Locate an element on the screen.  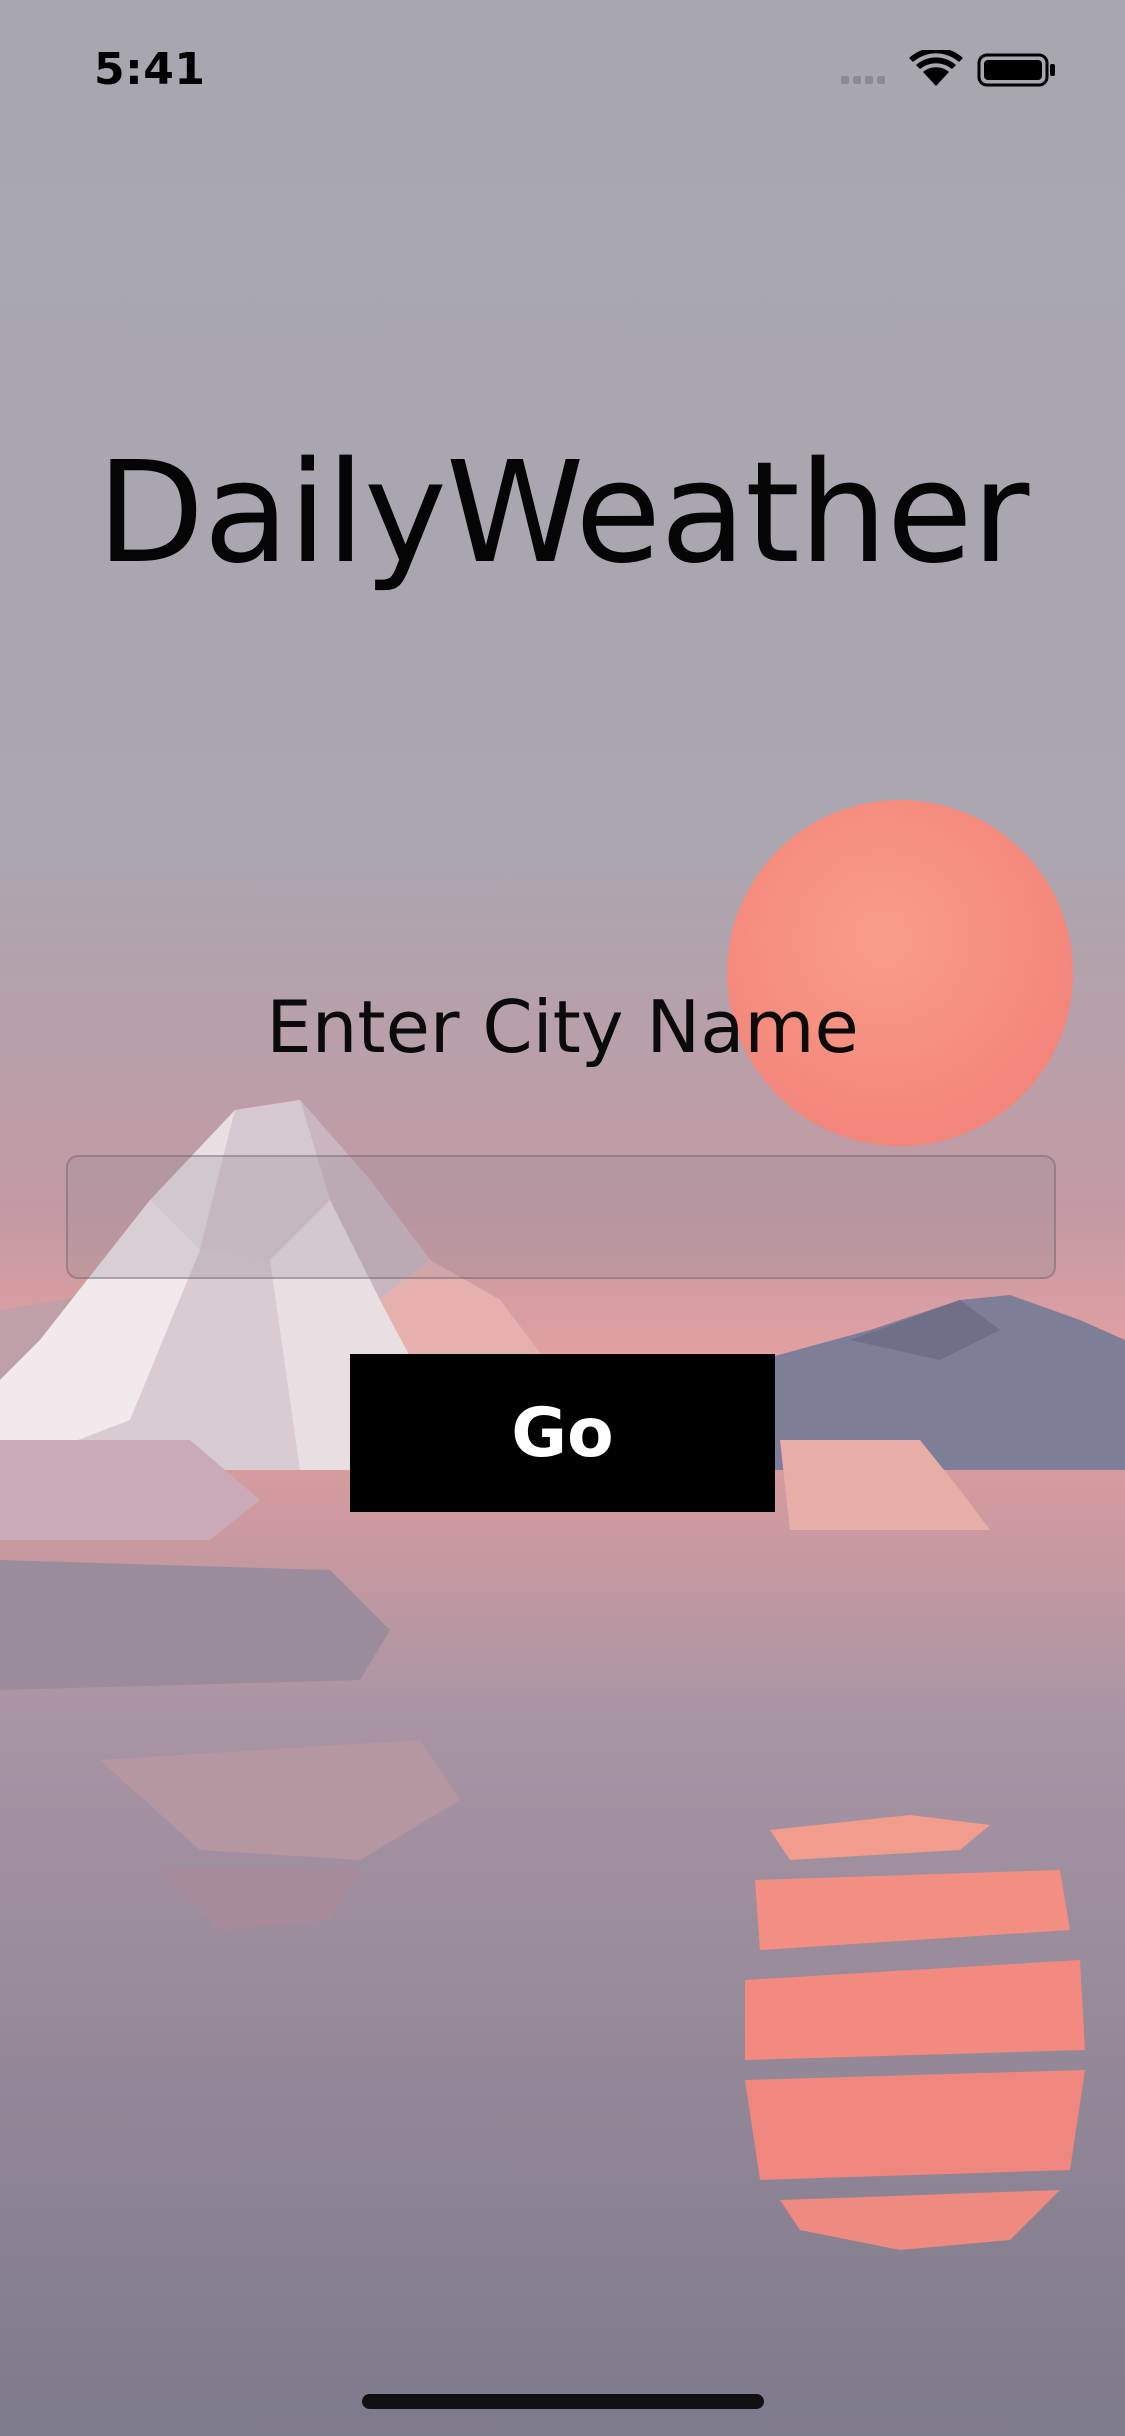
status-time: 5:41 is located at coordinates (150, 69).